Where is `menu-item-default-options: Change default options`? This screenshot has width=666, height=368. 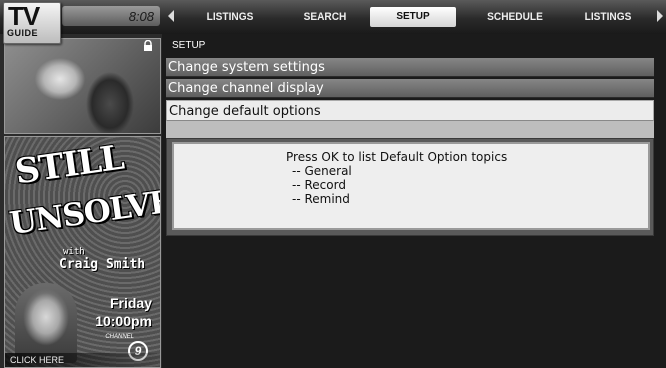
menu-item-default-options: Change default options is located at coordinates (410, 110).